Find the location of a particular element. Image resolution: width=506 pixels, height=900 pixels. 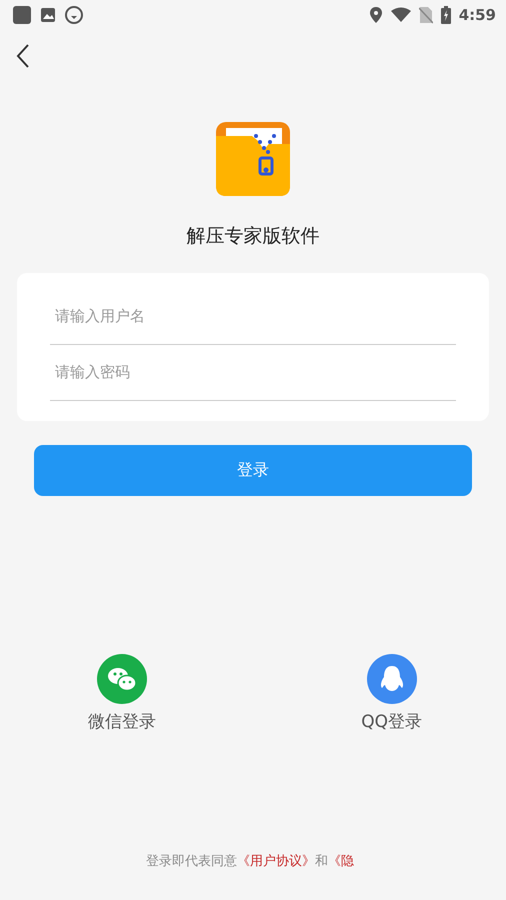

no-sim-icon is located at coordinates (425, 15).